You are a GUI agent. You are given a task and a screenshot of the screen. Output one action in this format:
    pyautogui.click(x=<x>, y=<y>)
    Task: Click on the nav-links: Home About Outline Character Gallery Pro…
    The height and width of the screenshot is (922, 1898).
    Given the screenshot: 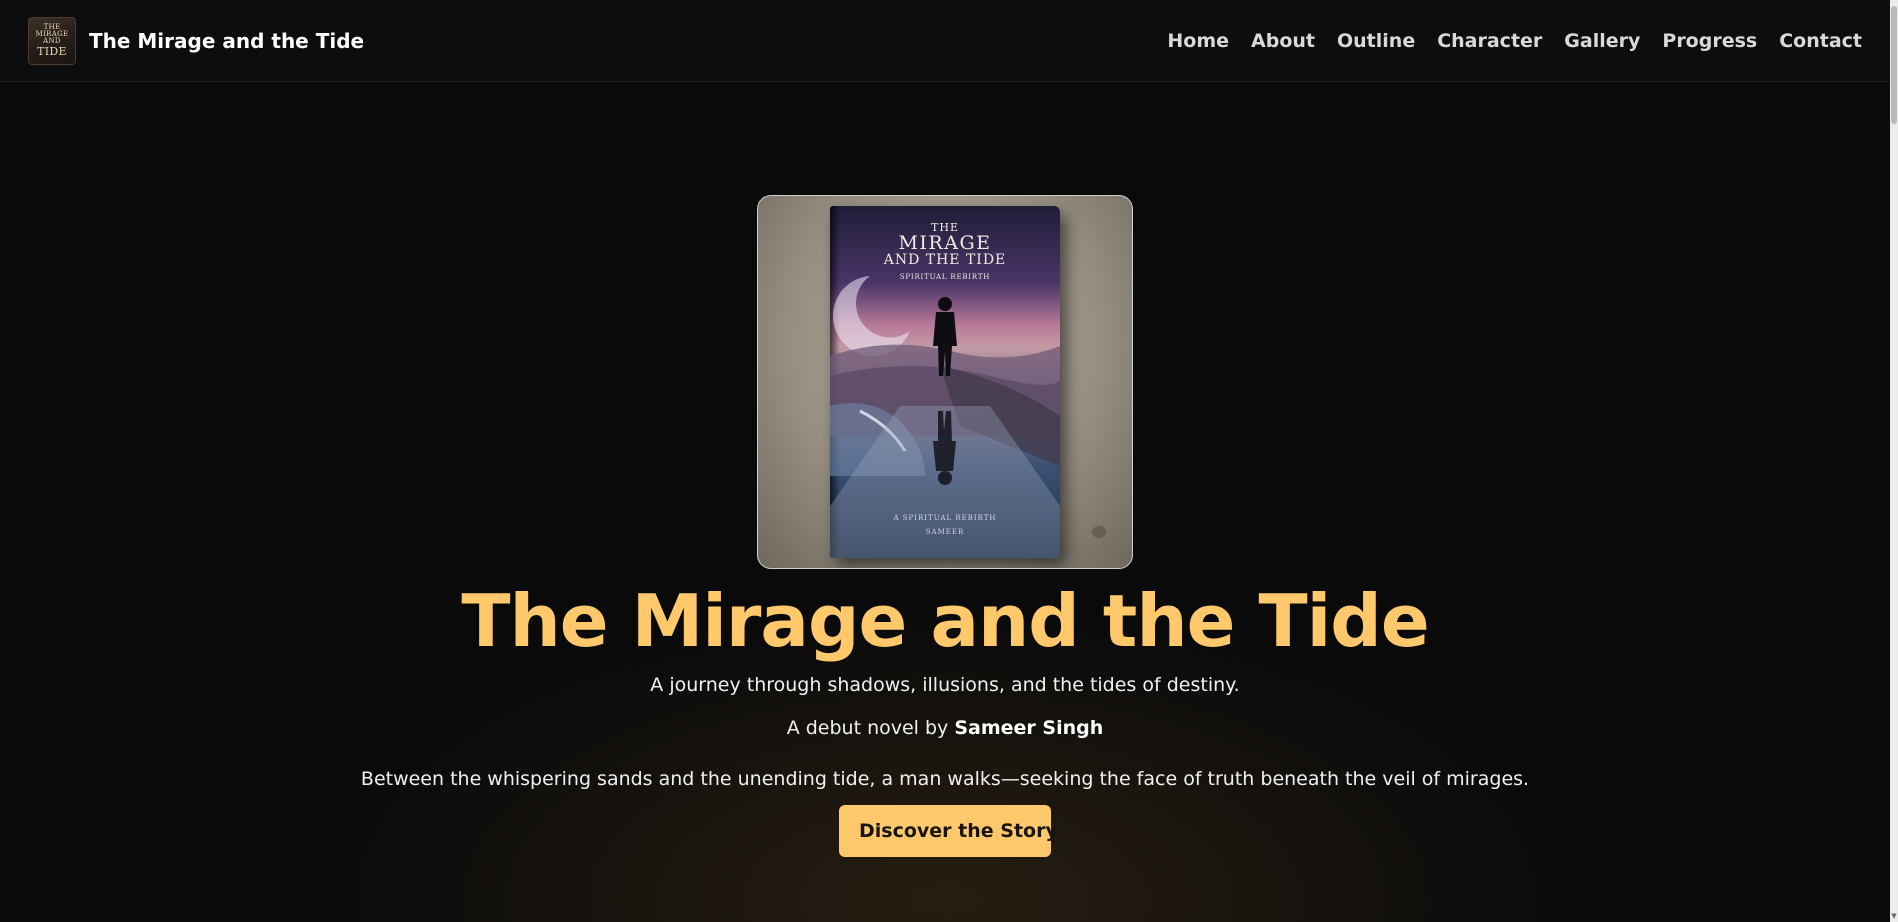 What is the action you would take?
    pyautogui.click(x=1514, y=41)
    